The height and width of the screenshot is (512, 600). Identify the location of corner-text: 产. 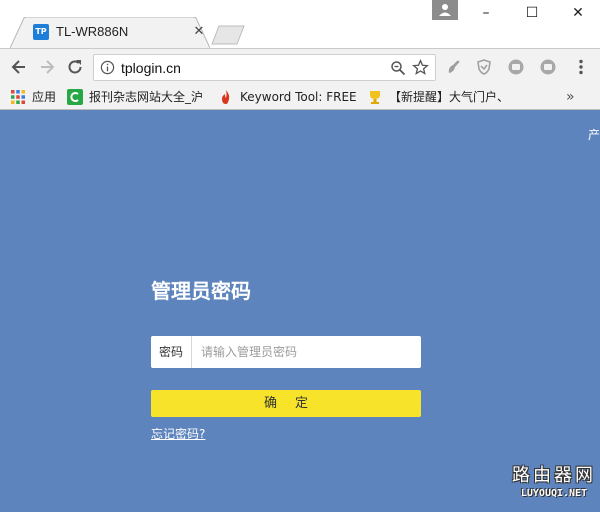
(594, 135).